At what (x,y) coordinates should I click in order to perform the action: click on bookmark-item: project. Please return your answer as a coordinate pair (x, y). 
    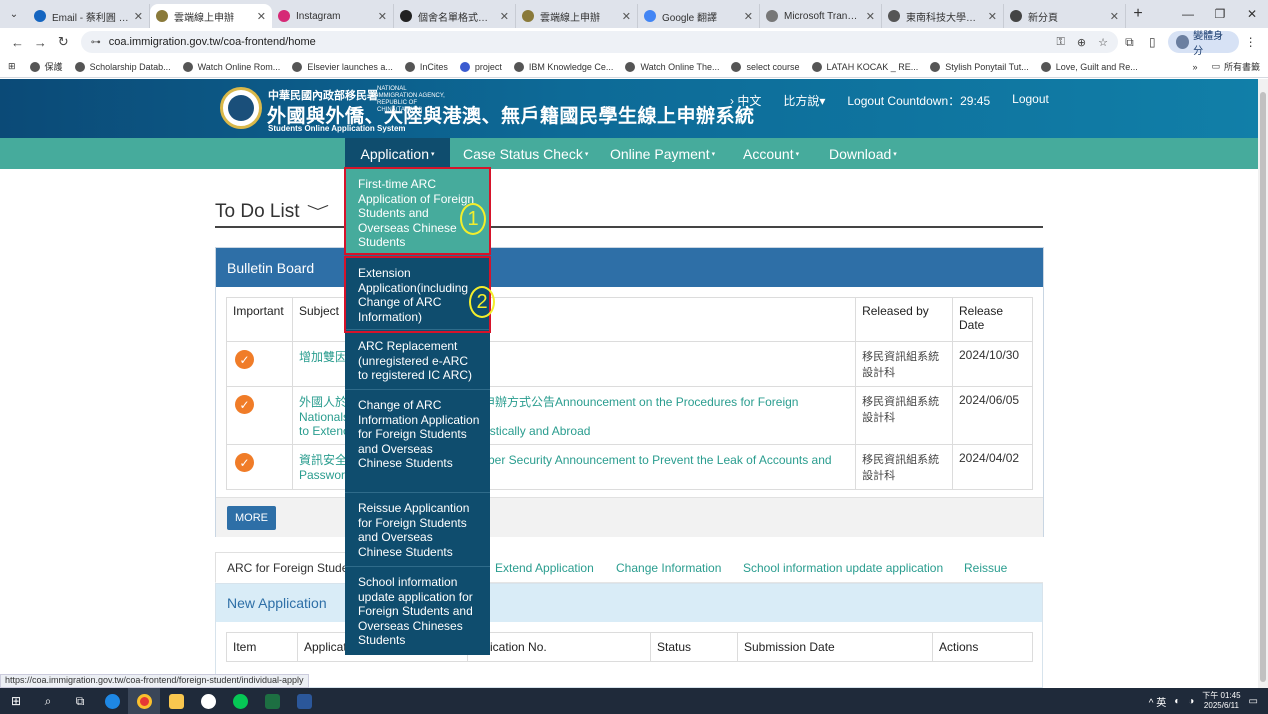
    Looking at the image, I should click on (480, 66).